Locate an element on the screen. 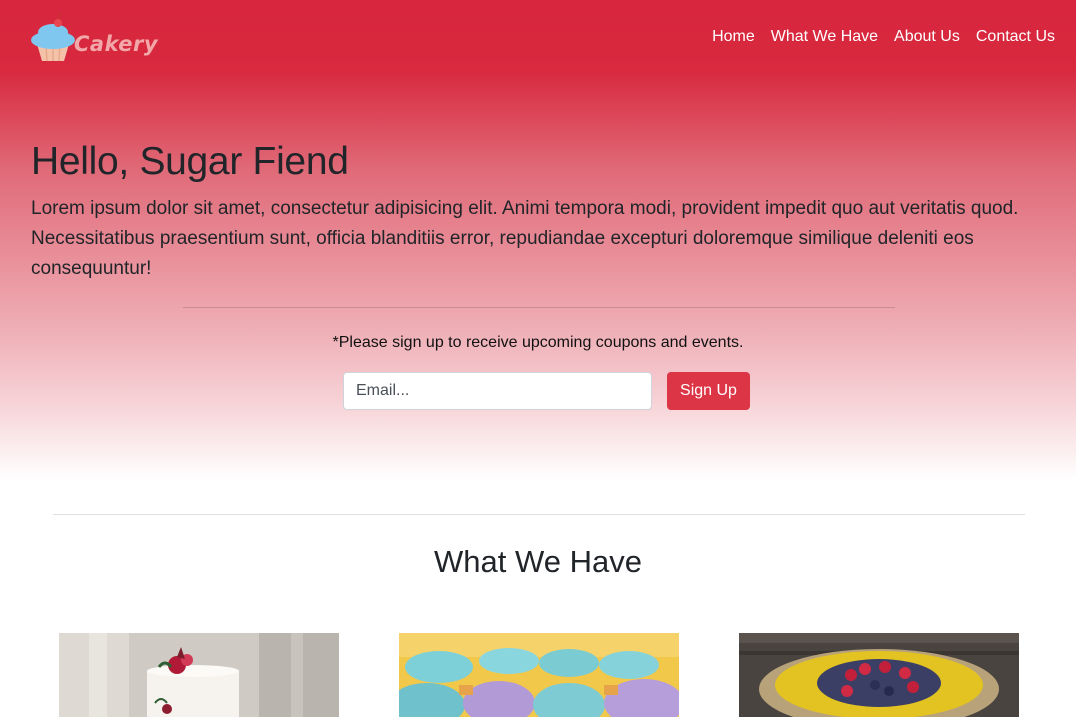  card-image-cupcakes is located at coordinates (539, 675).